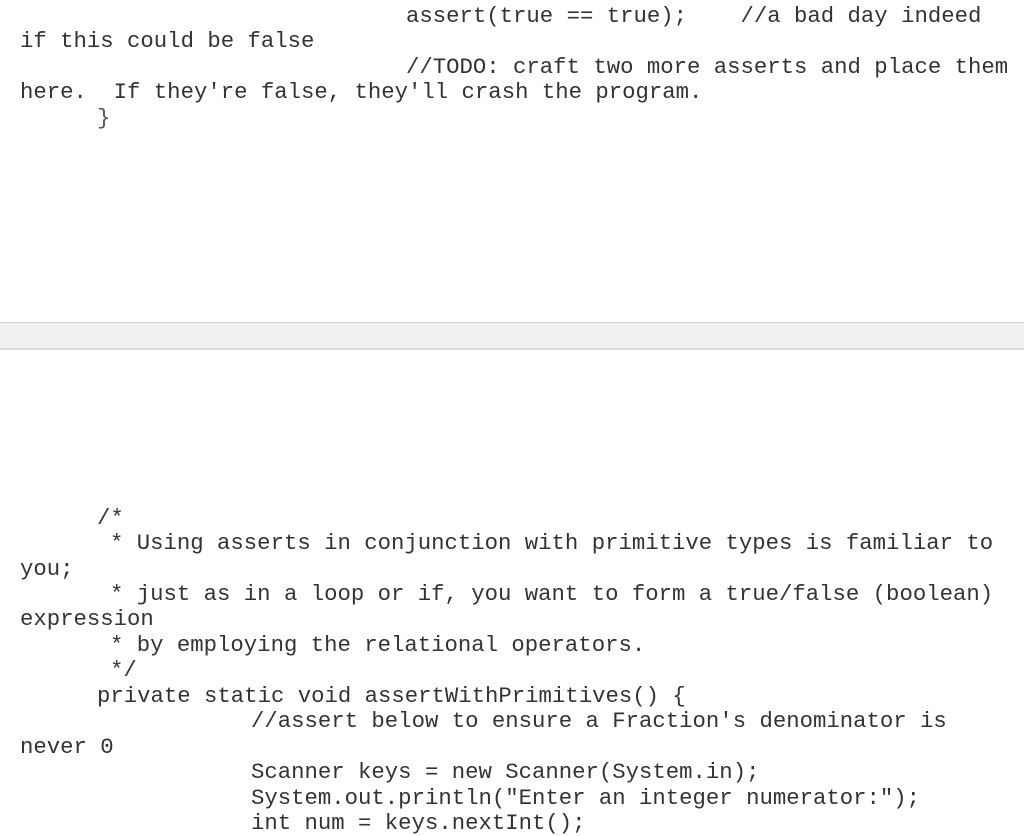 Image resolution: width=1024 pixels, height=836 pixels. I want to click on code-line-comment-open: /*, so click(110, 518).